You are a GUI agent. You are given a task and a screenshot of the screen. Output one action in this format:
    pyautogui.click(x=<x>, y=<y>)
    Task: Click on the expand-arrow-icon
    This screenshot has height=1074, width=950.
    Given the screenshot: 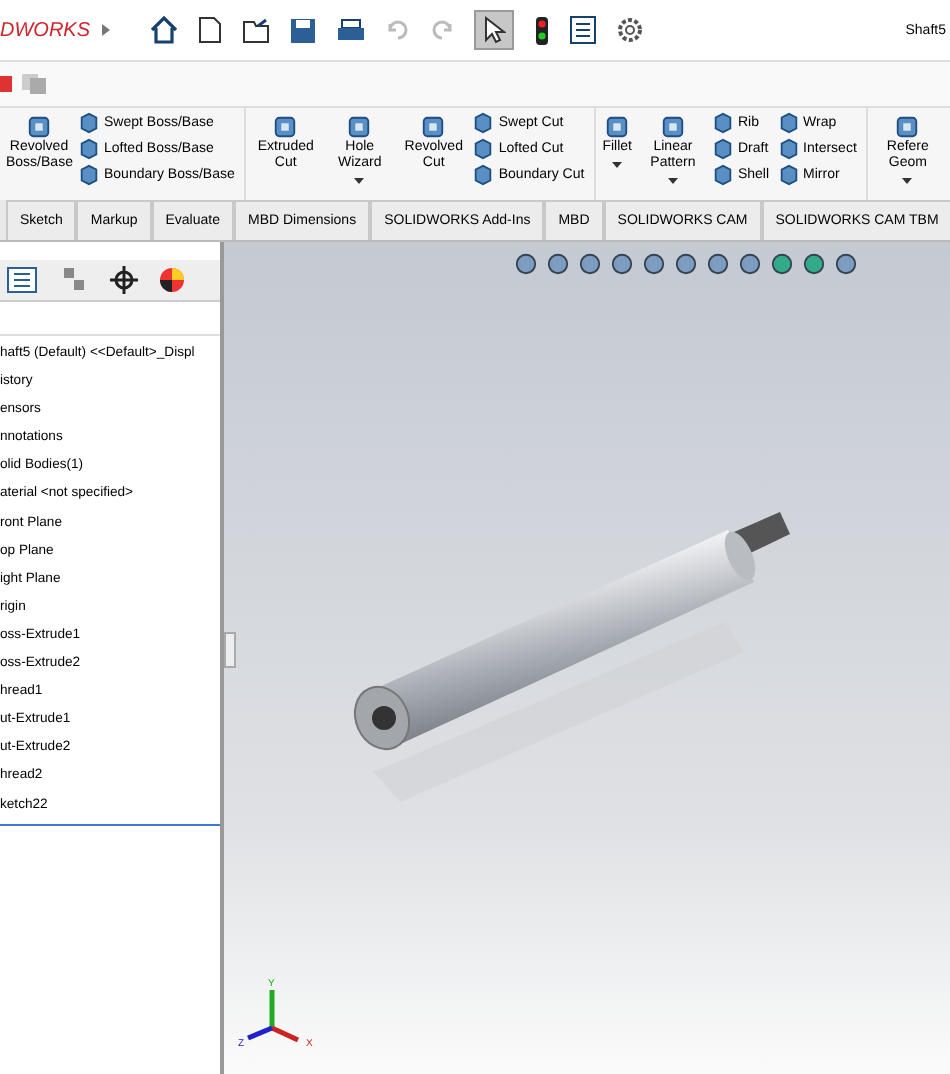 What is the action you would take?
    pyautogui.click(x=106, y=30)
    